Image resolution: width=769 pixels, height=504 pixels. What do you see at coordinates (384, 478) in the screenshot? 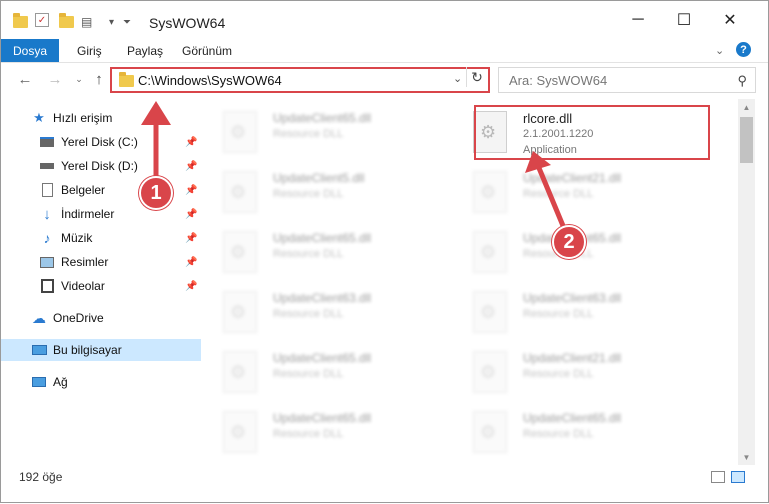
I see `status-bar: 192 öğe` at bounding box center [384, 478].